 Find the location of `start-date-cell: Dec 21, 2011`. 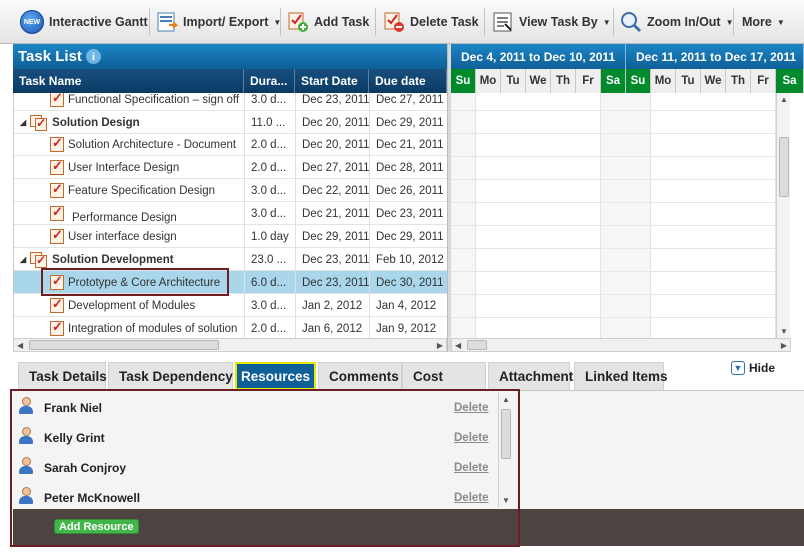

start-date-cell: Dec 21, 2011 is located at coordinates (333, 213).